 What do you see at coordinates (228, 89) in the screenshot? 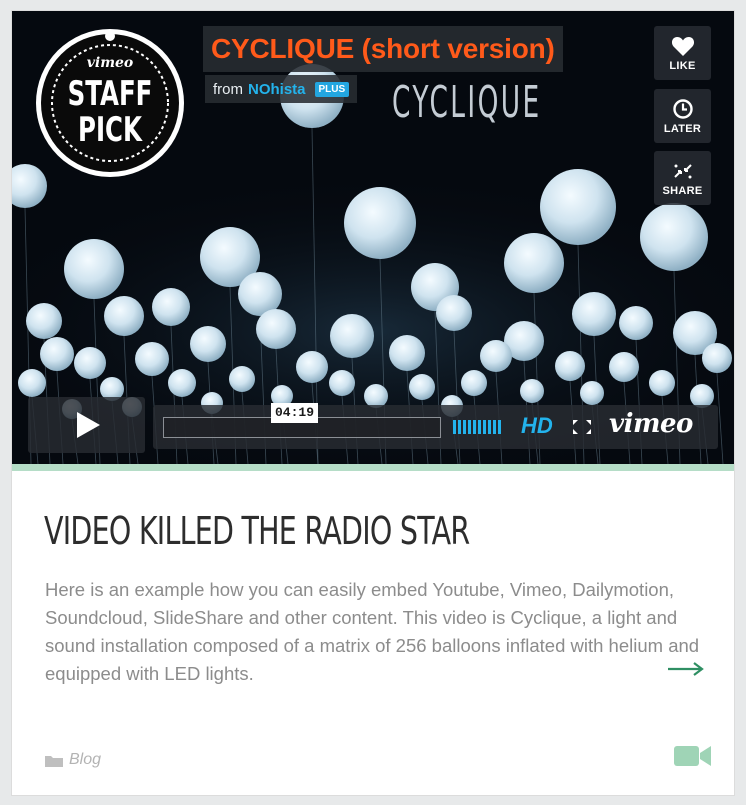
I see `byline-prefix: from` at bounding box center [228, 89].